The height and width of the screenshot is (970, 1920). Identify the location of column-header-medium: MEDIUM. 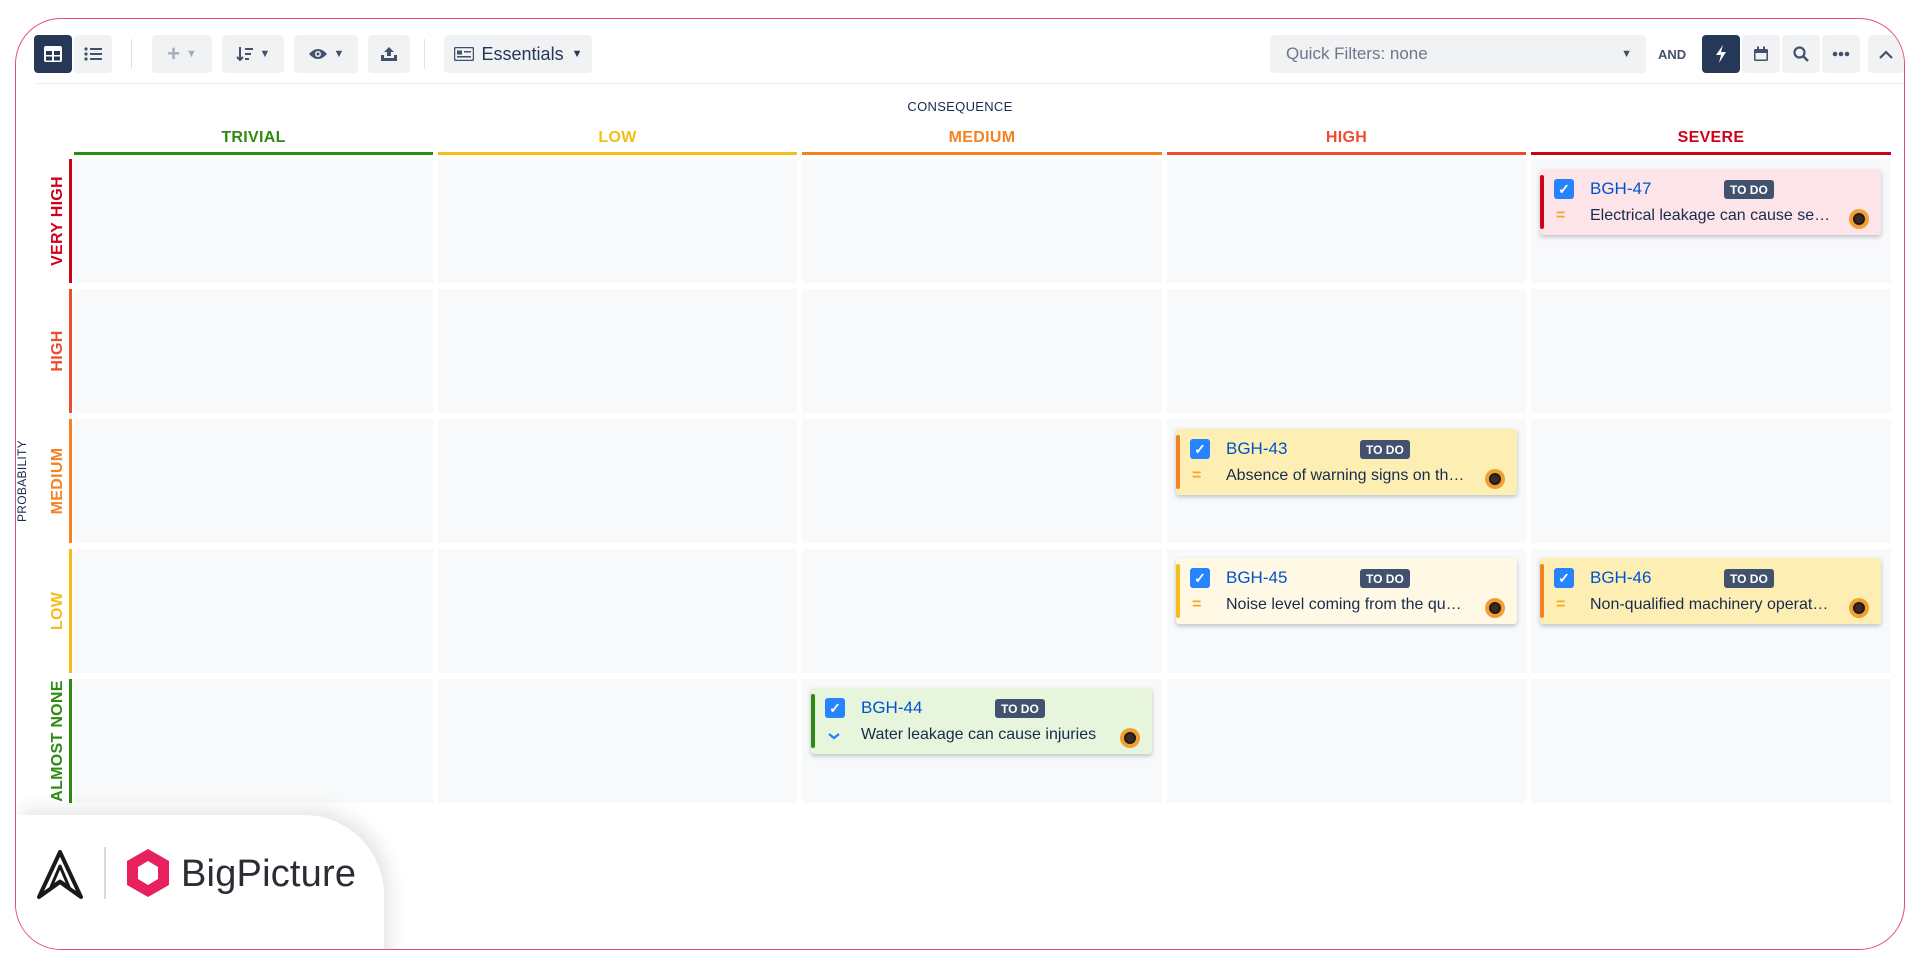
(982, 142).